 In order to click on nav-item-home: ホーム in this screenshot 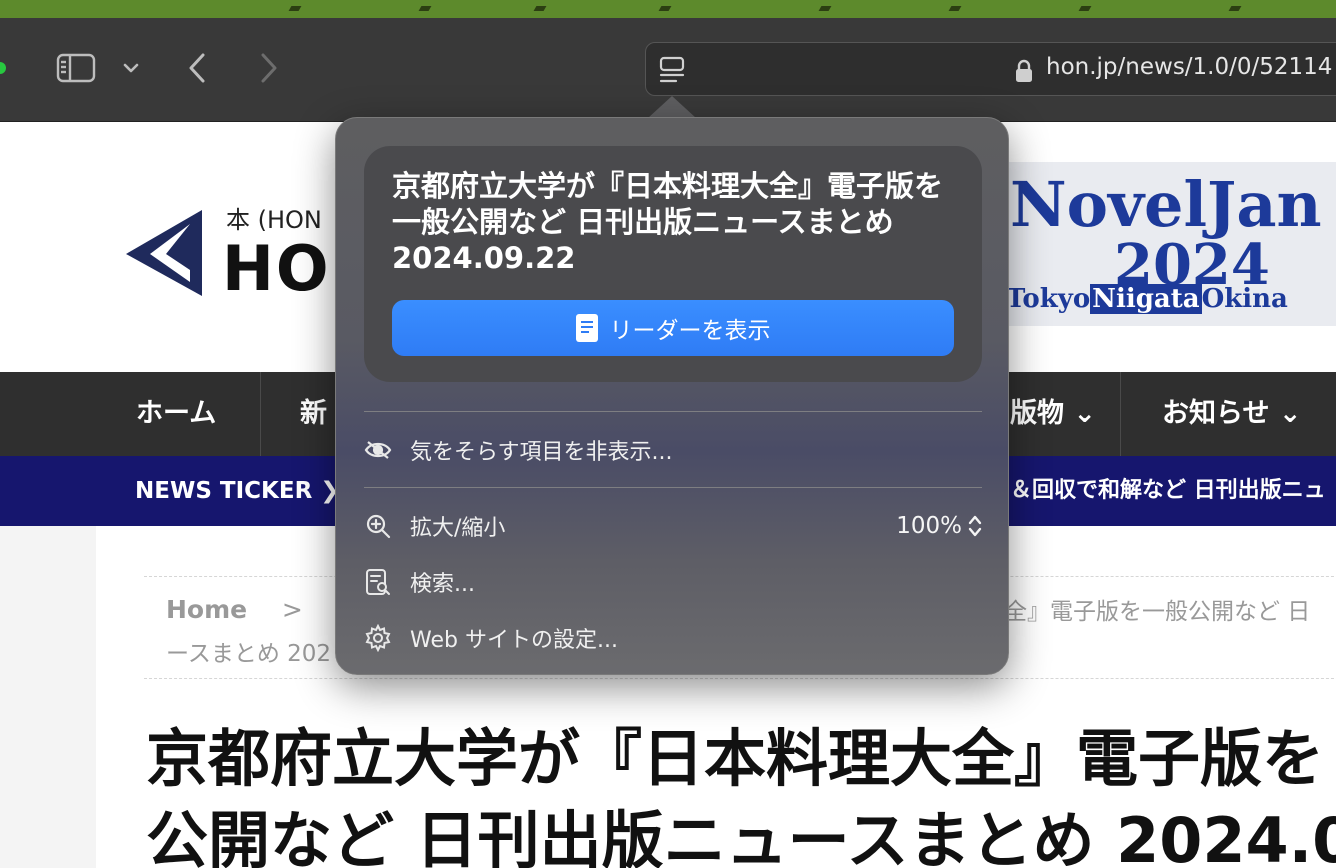, I will do `click(176, 414)`.